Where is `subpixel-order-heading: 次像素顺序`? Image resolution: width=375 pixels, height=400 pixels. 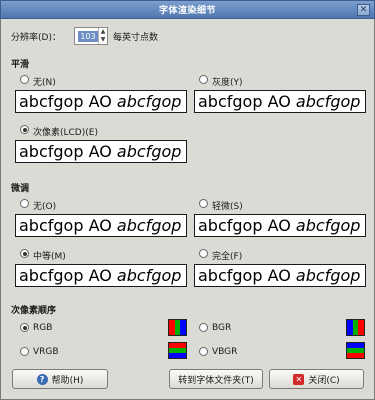
subpixel-order-heading: 次像素顺序 is located at coordinates (34, 311).